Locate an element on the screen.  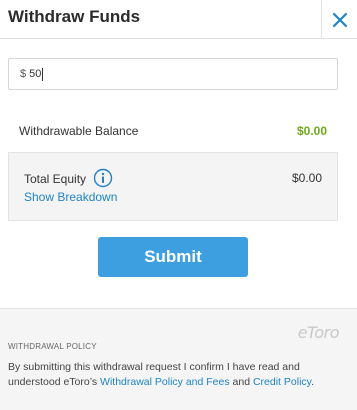
close-icon is located at coordinates (339, 19).